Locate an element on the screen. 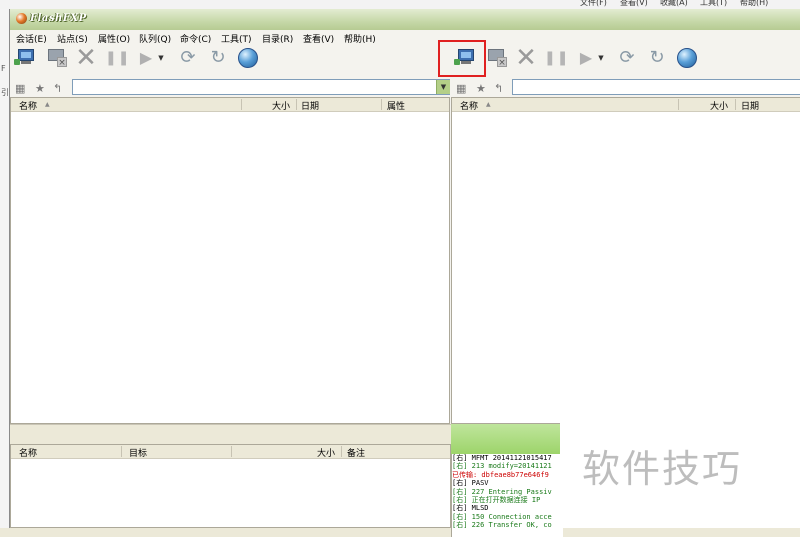 This screenshot has height=537, width=800. right-toolbar: × ✕ ❚❚ ▶ ▼ ⟳ ↻ is located at coordinates (625, 58).